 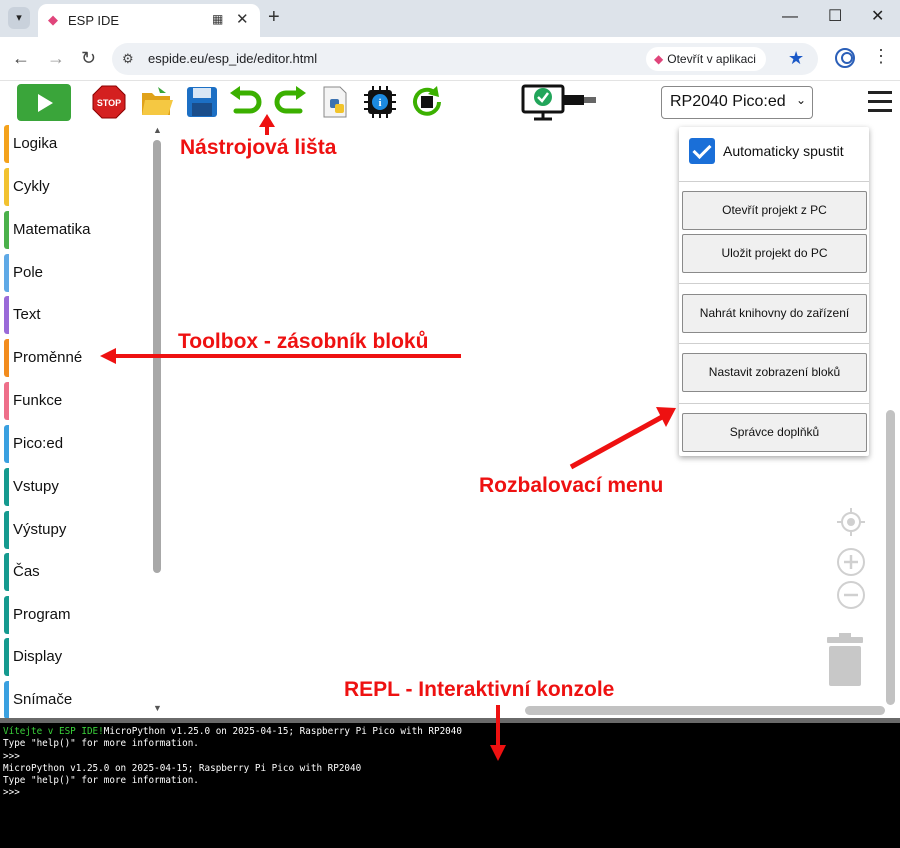 What do you see at coordinates (53, 731) in the screenshot?
I see `console-welcome: Vítejte v ESP IDE!` at bounding box center [53, 731].